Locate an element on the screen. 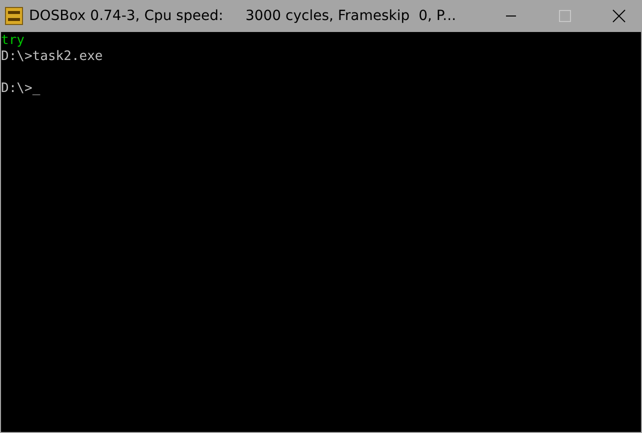 This screenshot has height=433, width=642. console-line: D:\> is located at coordinates (16, 89).